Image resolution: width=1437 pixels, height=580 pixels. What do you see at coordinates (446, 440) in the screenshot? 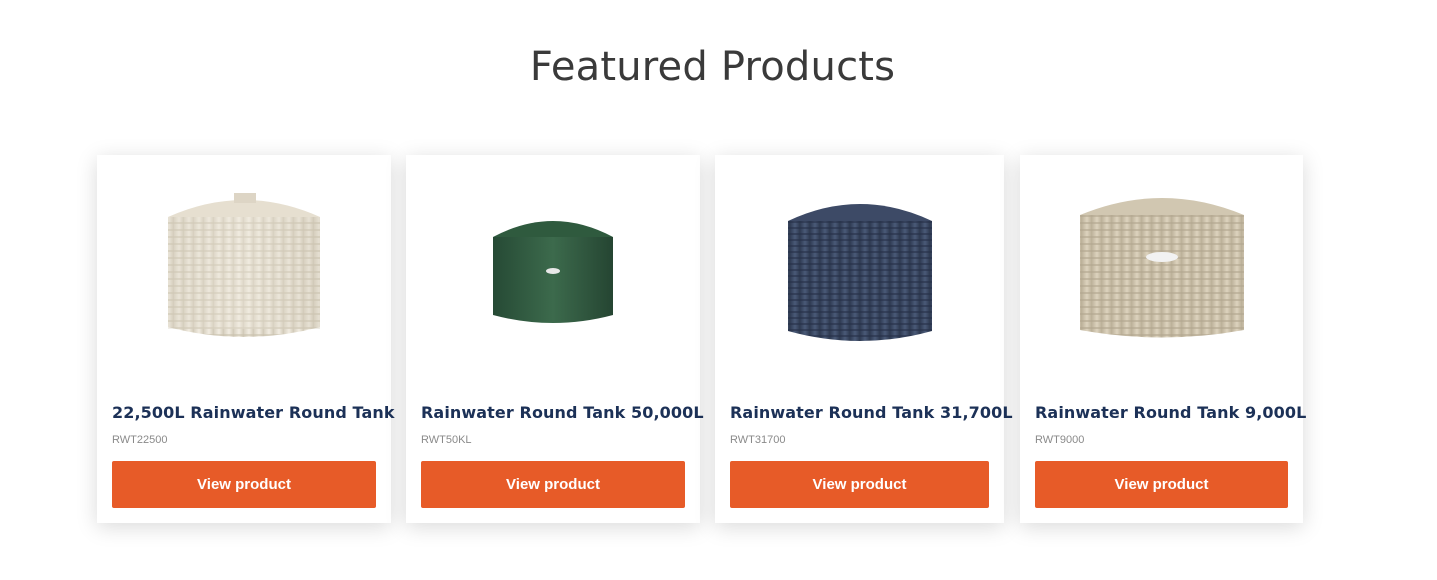
I see `product-sku: RWT50KL` at bounding box center [446, 440].